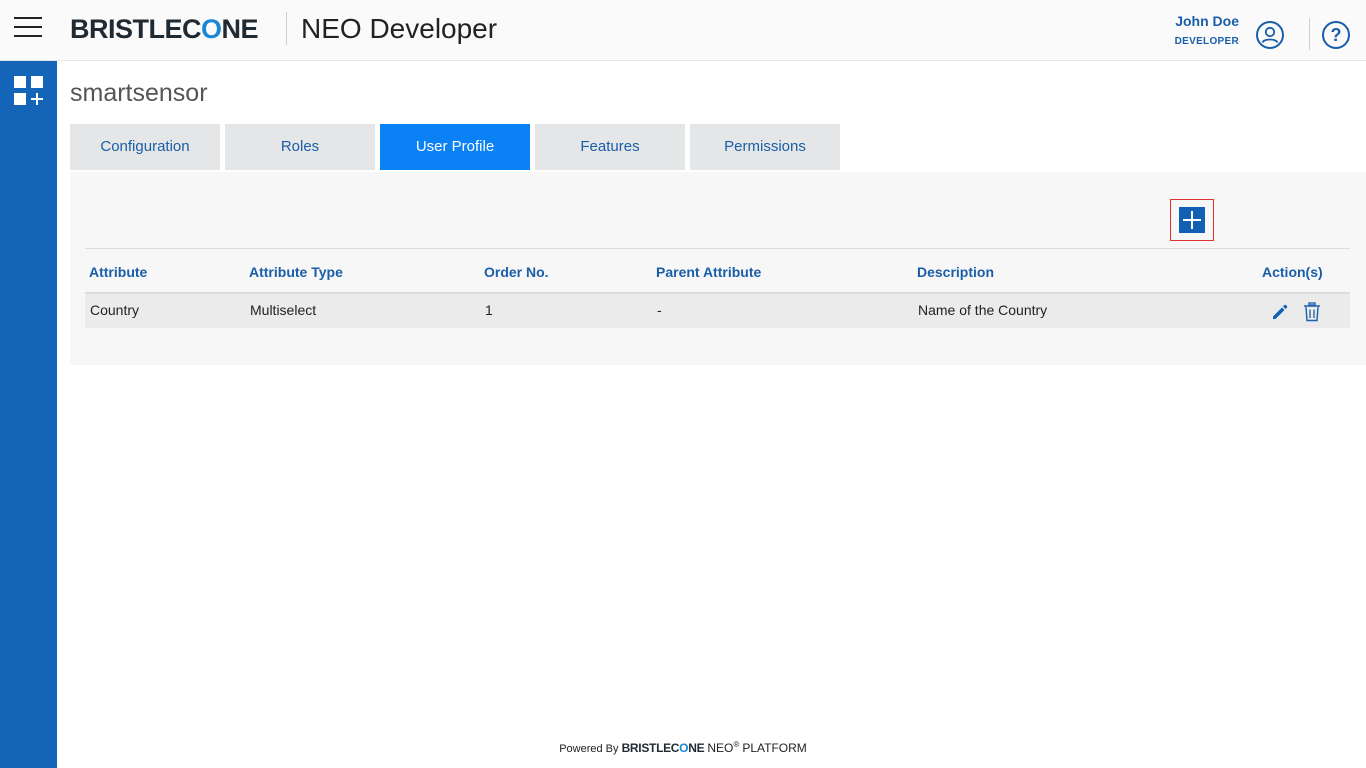 The width and height of the screenshot is (1366, 768). What do you see at coordinates (489, 310) in the screenshot?
I see `cell-order-no: 1` at bounding box center [489, 310].